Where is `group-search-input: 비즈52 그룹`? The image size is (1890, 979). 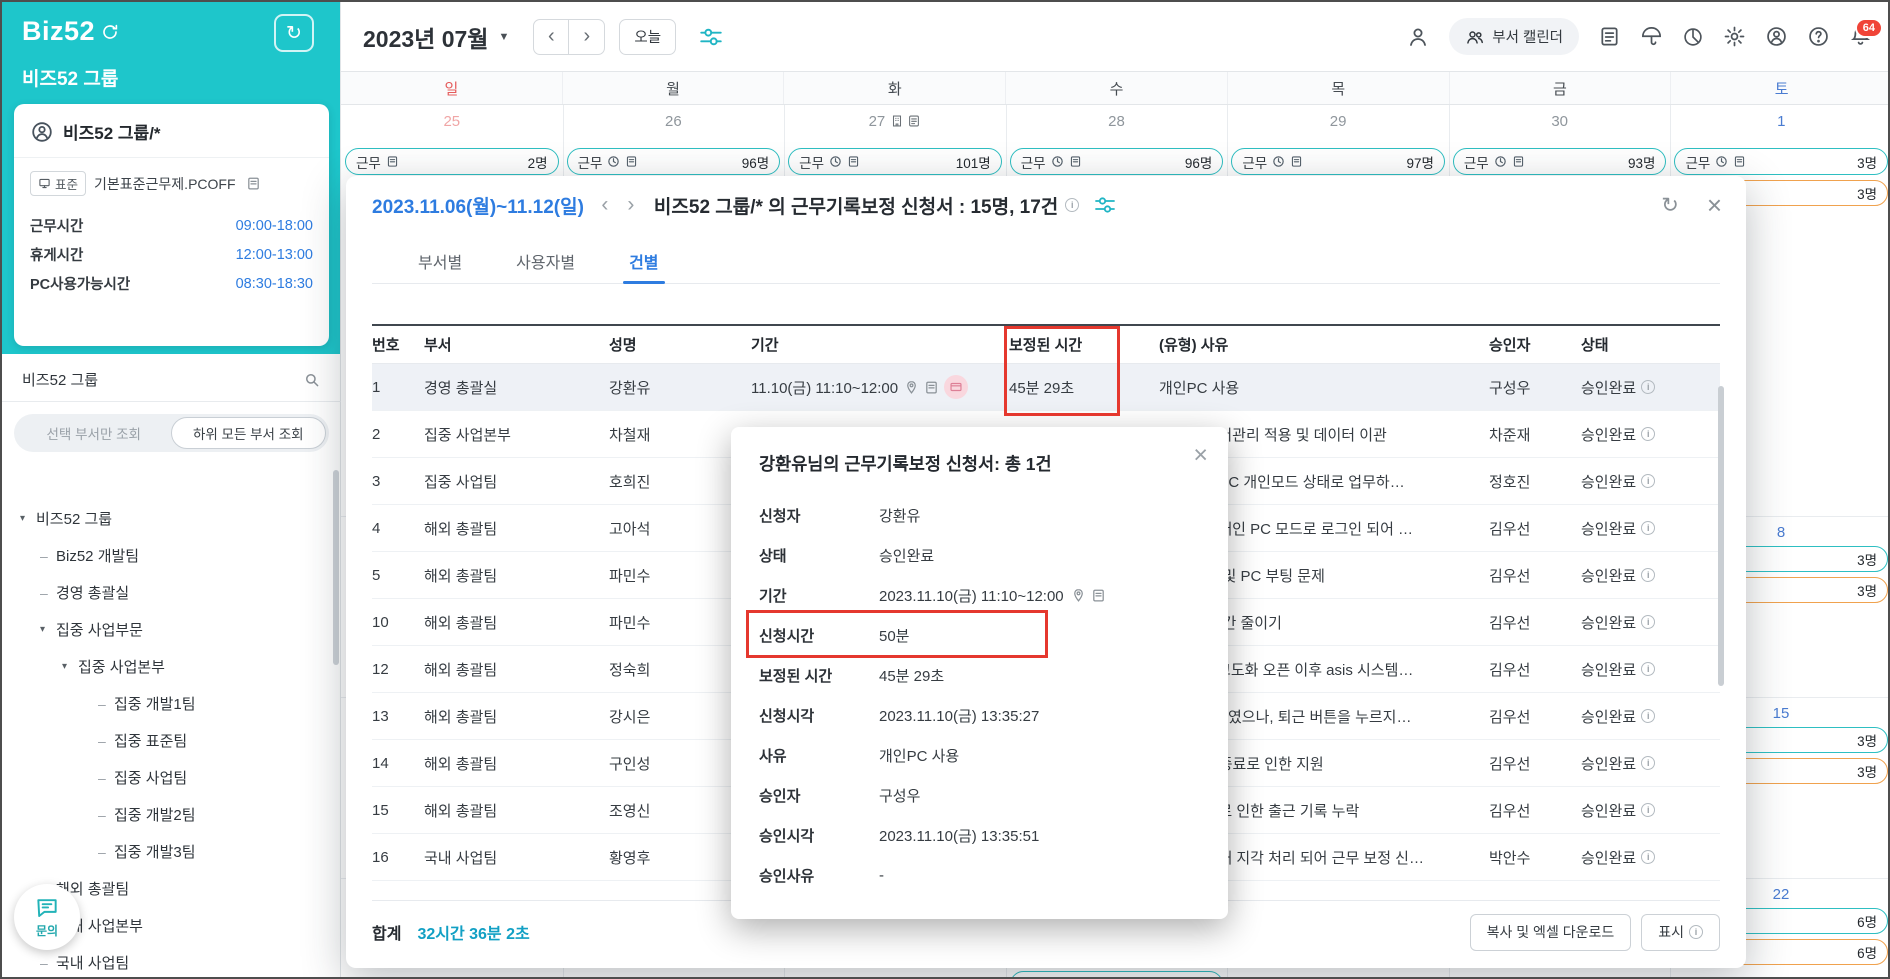
group-search-input: 비즈52 그룹 is located at coordinates (171, 380).